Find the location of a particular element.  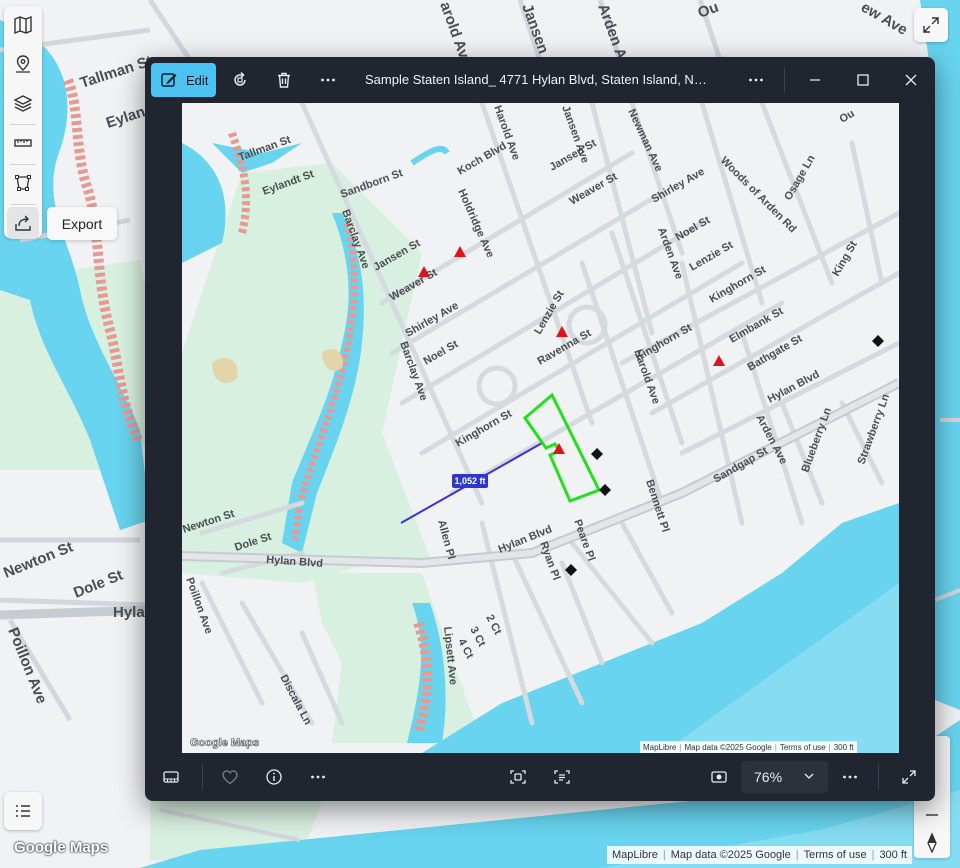

left-toolbar is located at coordinates (23, 122).